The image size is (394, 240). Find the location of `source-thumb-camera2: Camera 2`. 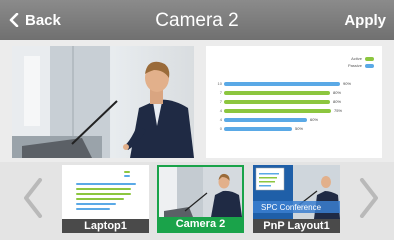

source-thumb-camera2: Camera 2 is located at coordinates (200, 199).